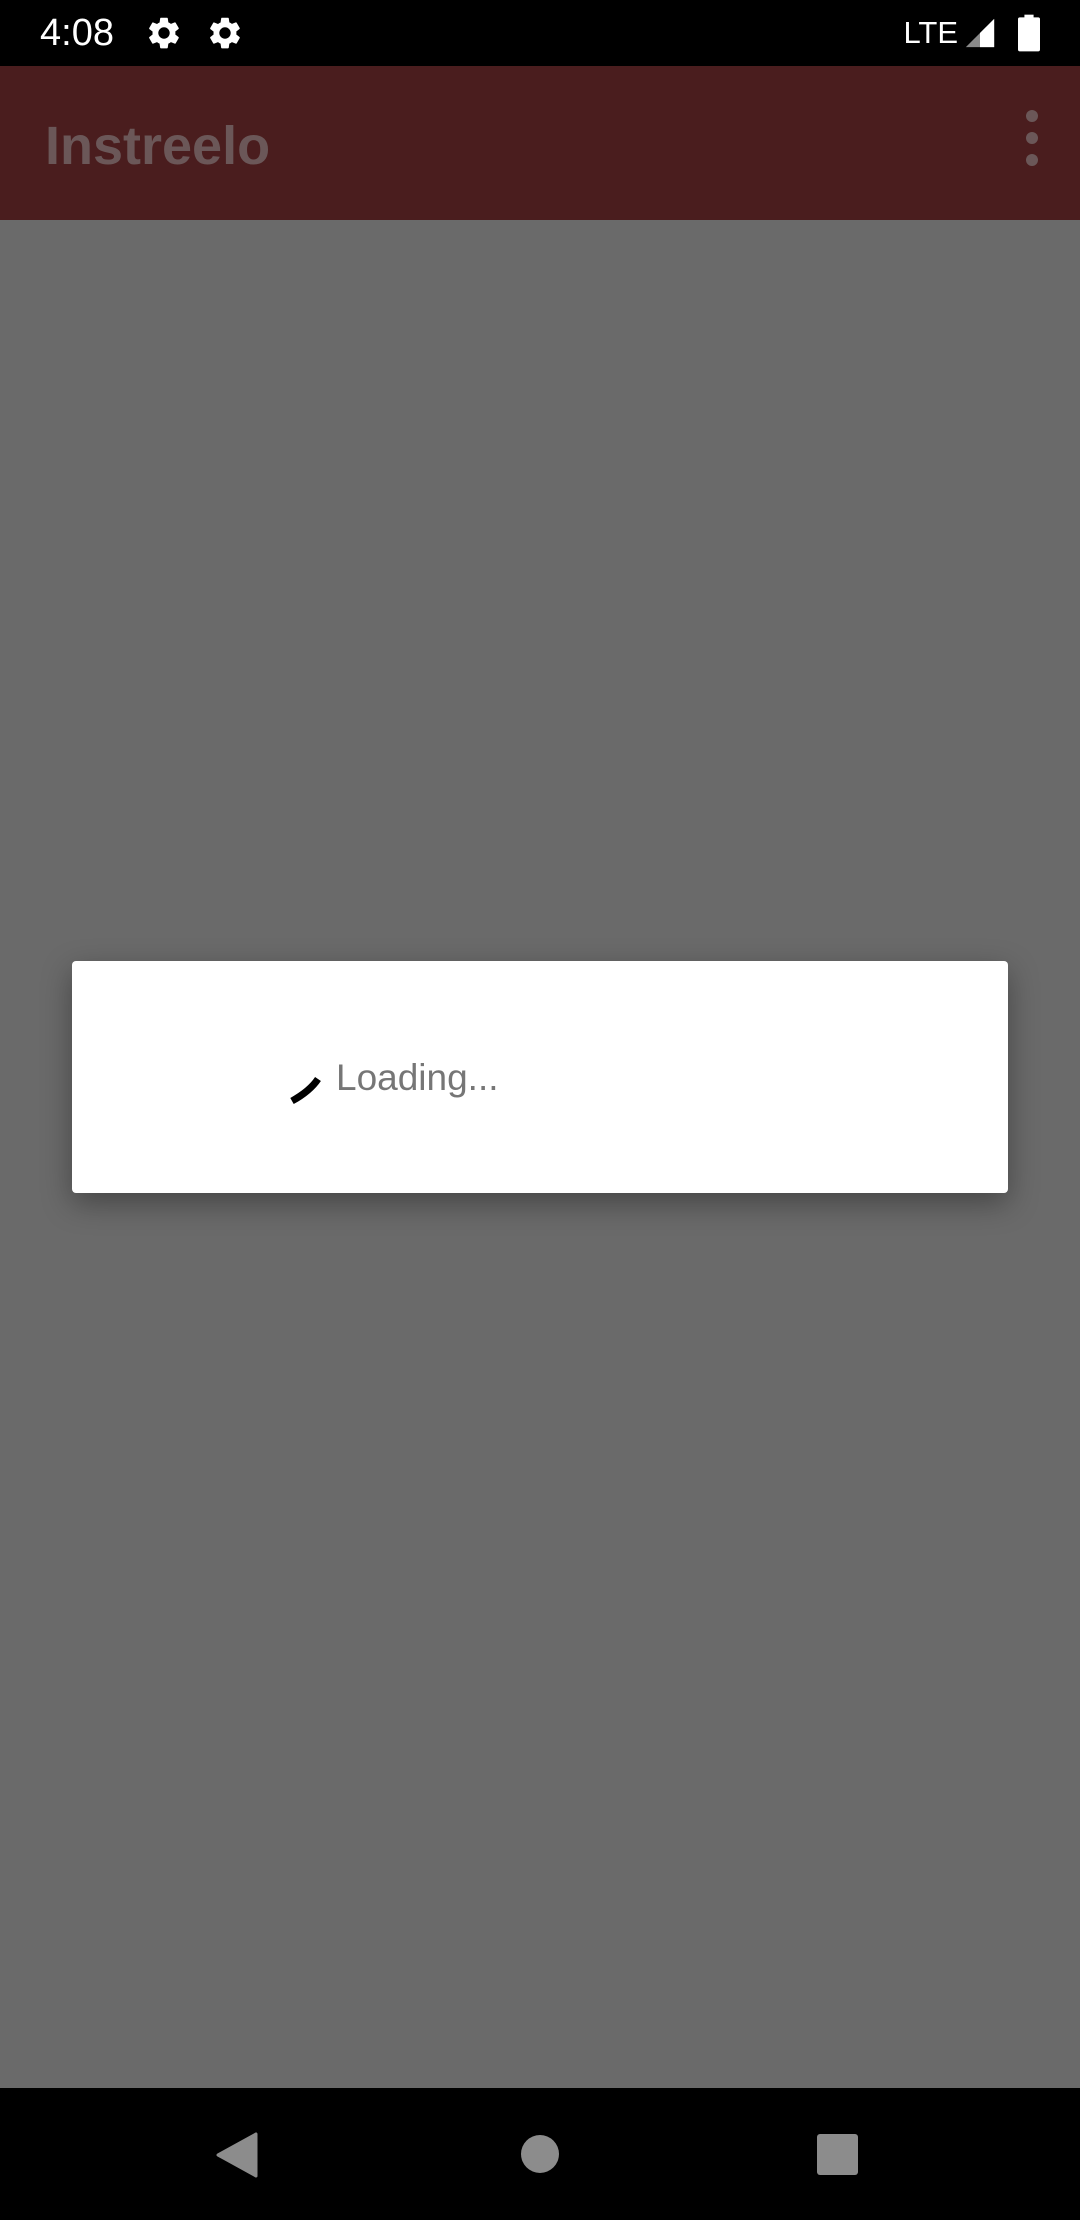  What do you see at coordinates (237, 2155) in the screenshot?
I see `back-icon` at bounding box center [237, 2155].